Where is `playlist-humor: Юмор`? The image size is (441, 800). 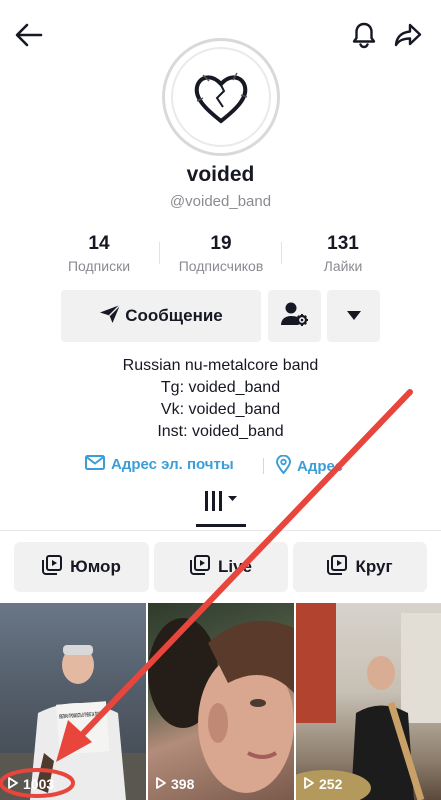
playlist-humor: Юмор is located at coordinates (81, 567).